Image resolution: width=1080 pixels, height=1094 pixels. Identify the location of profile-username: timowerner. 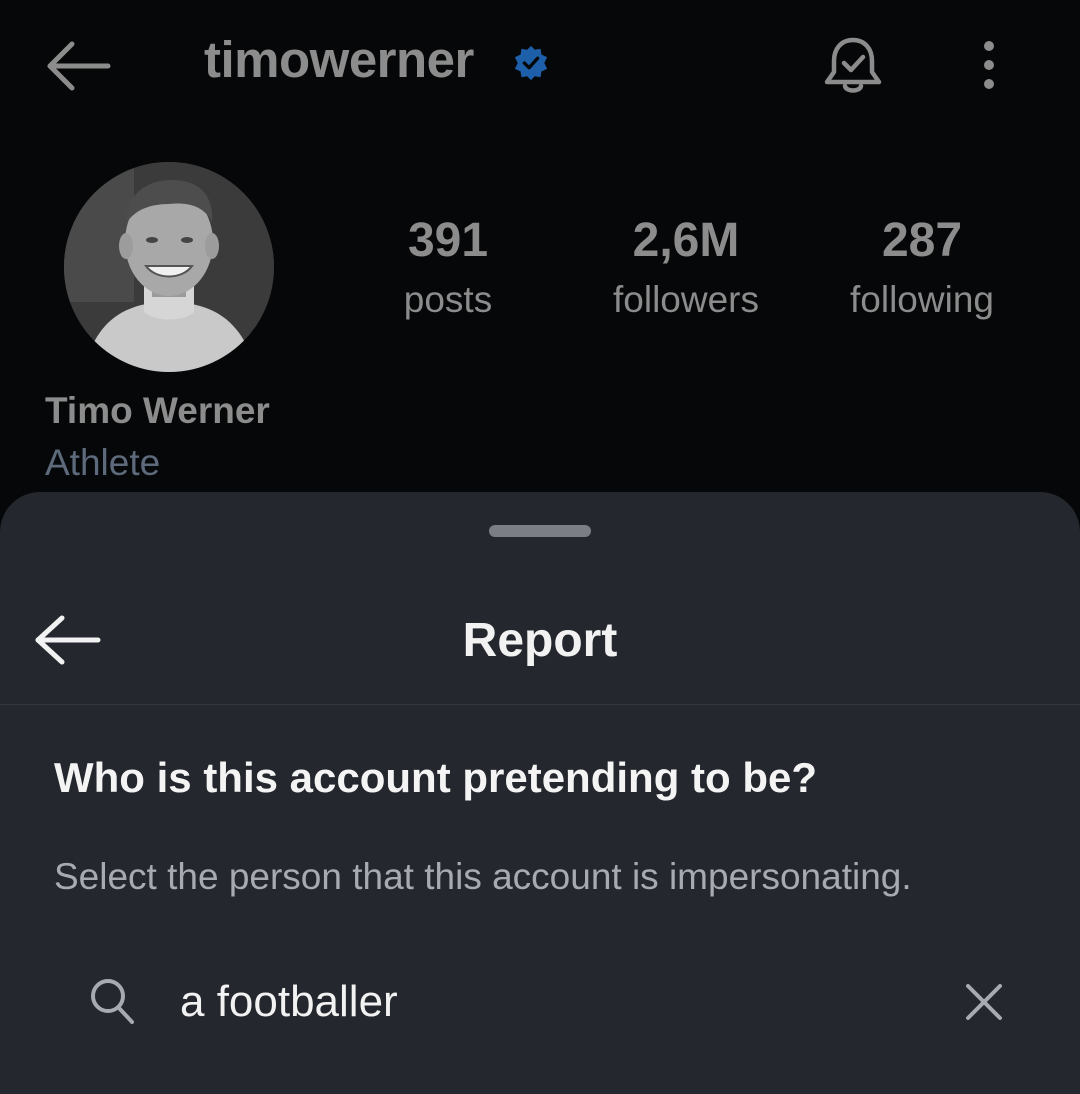
(339, 59).